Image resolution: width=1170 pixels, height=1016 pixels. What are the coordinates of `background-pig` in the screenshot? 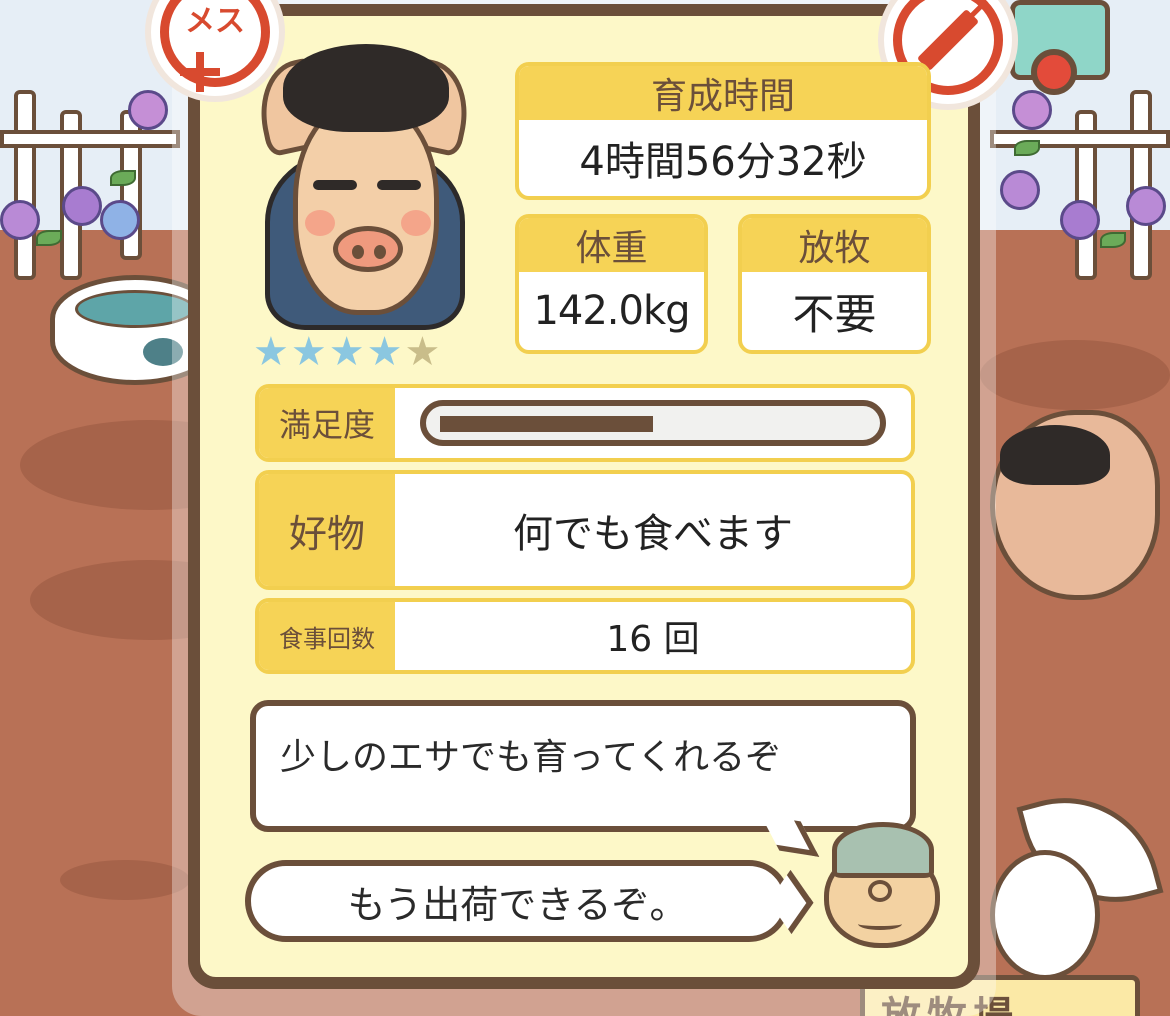 It's located at (1075, 505).